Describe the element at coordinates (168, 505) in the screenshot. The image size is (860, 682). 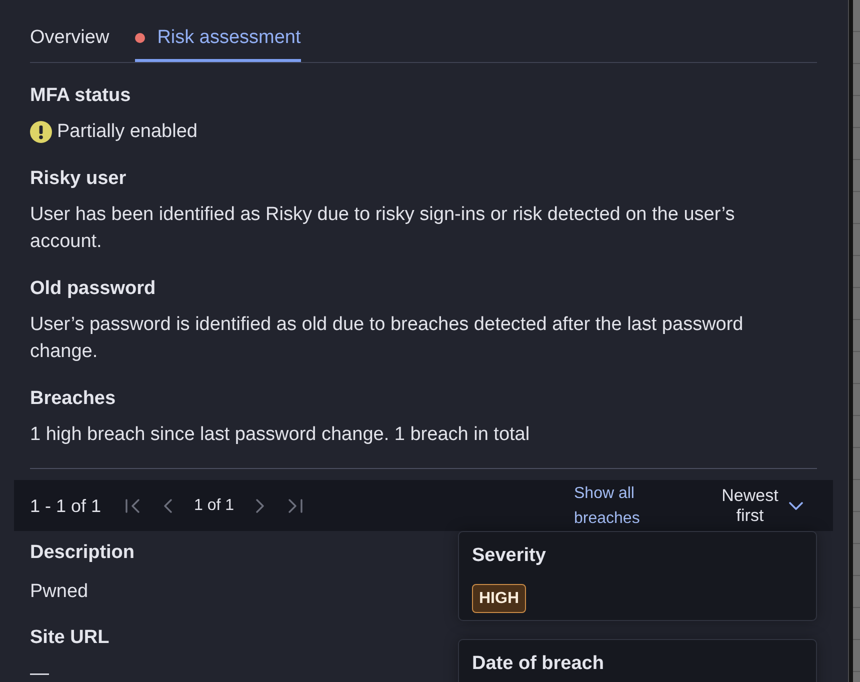
I see `chevron-left-icon` at that location.